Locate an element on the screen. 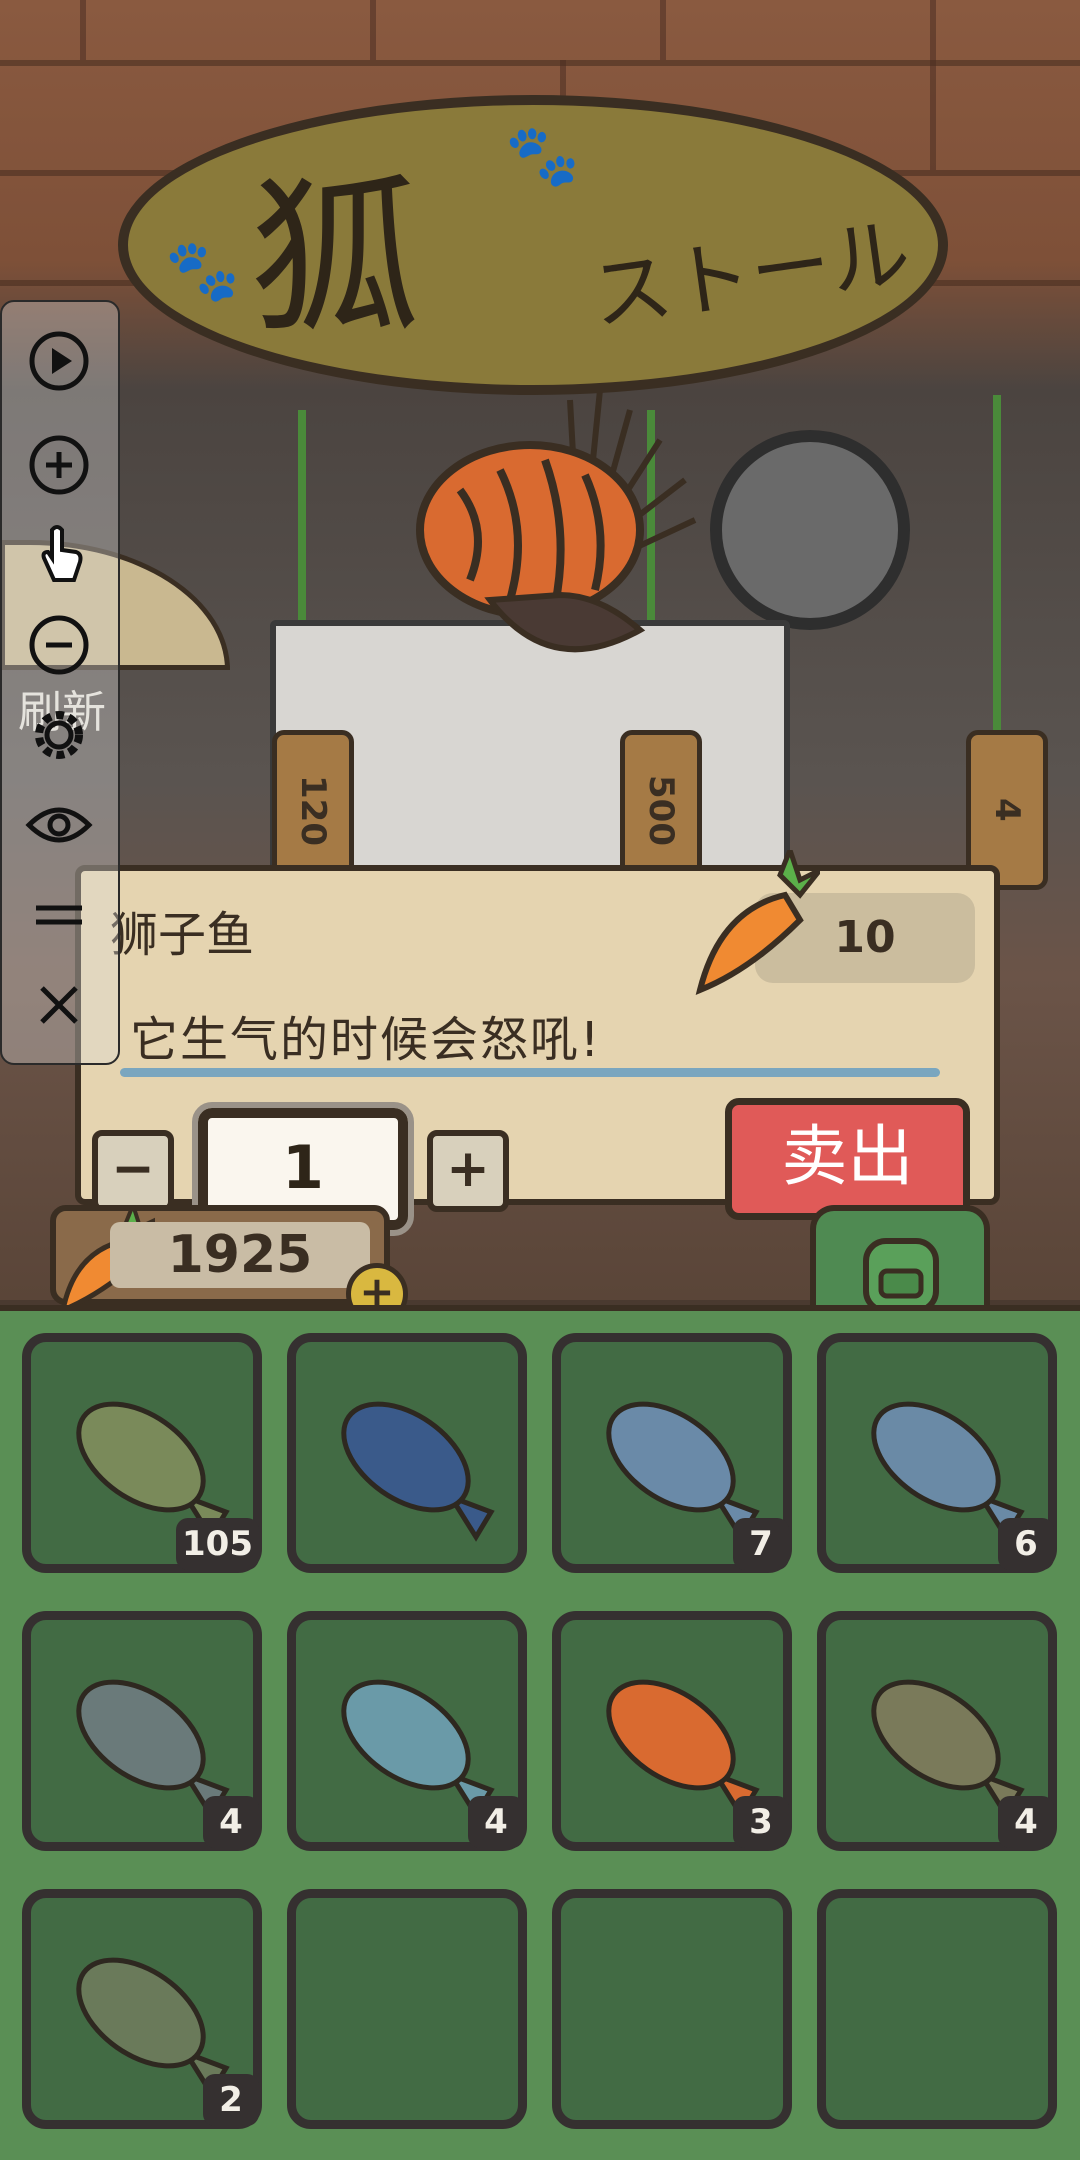  clock-icon is located at coordinates (810, 530).